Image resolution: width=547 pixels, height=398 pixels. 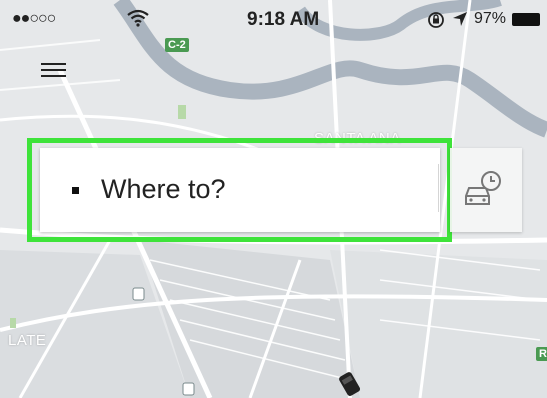 I want to click on destination-square-icon, so click(x=75, y=190).